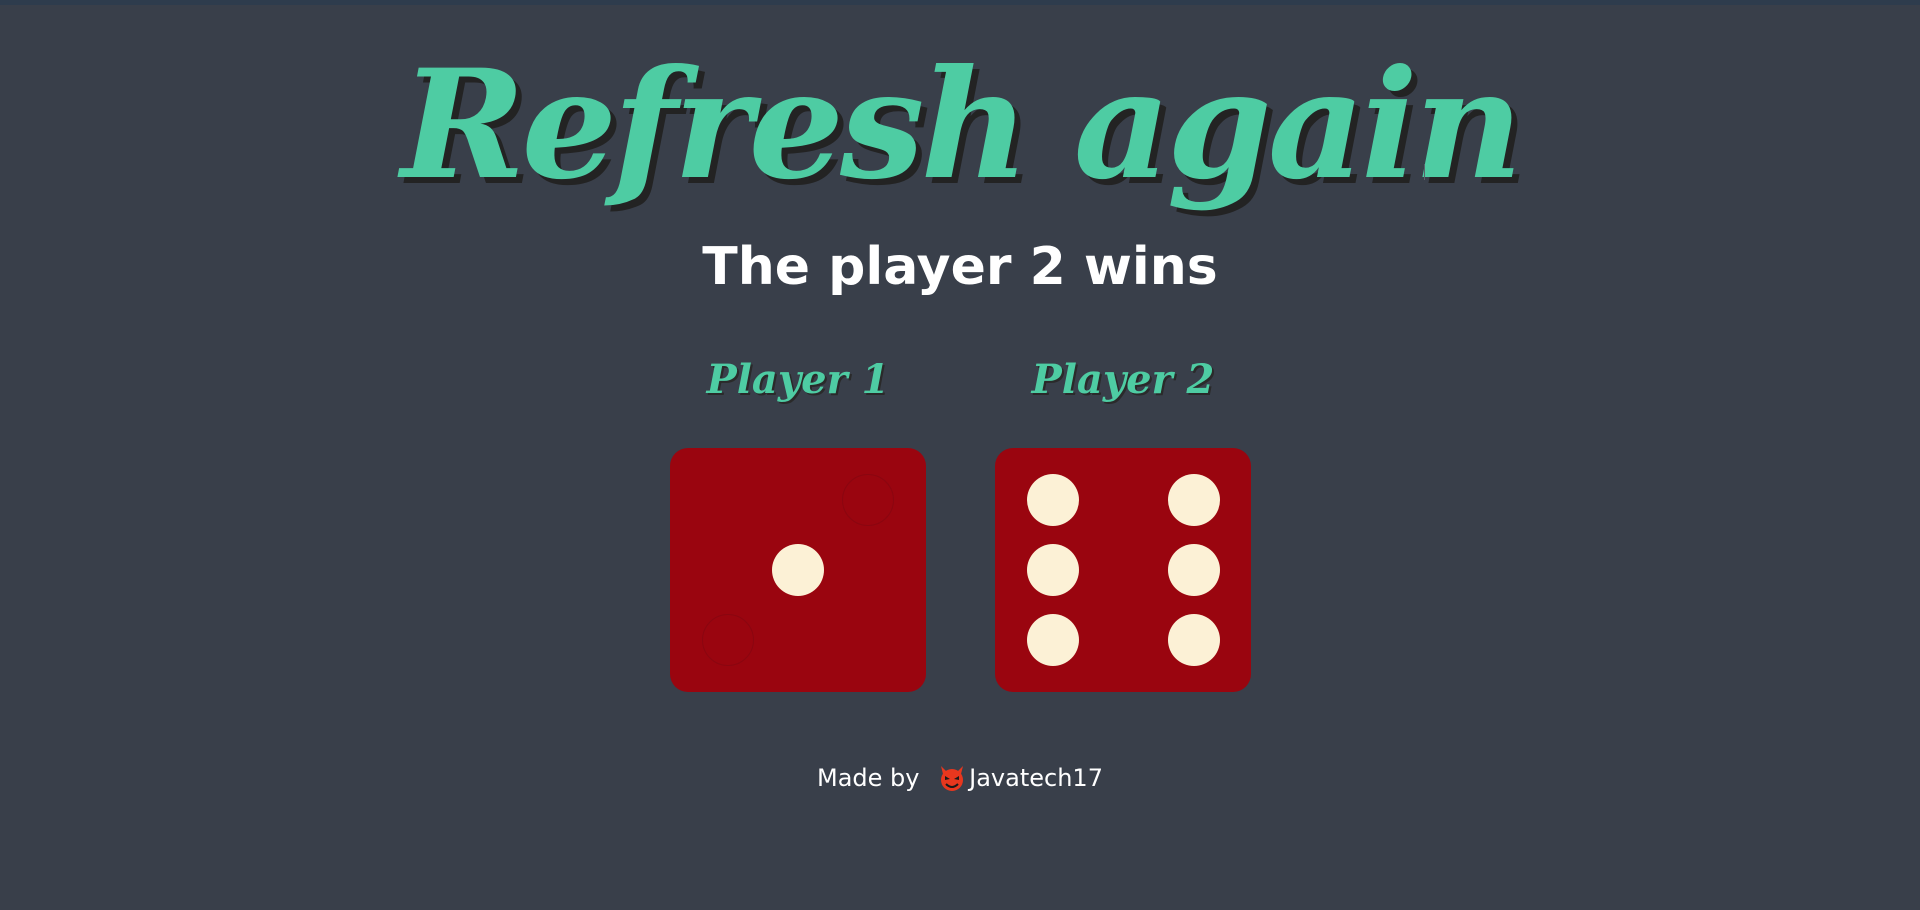 This screenshot has width=1920, height=910. Describe the element at coordinates (1036, 778) in the screenshot. I see `footer-author: Javatech17` at that location.